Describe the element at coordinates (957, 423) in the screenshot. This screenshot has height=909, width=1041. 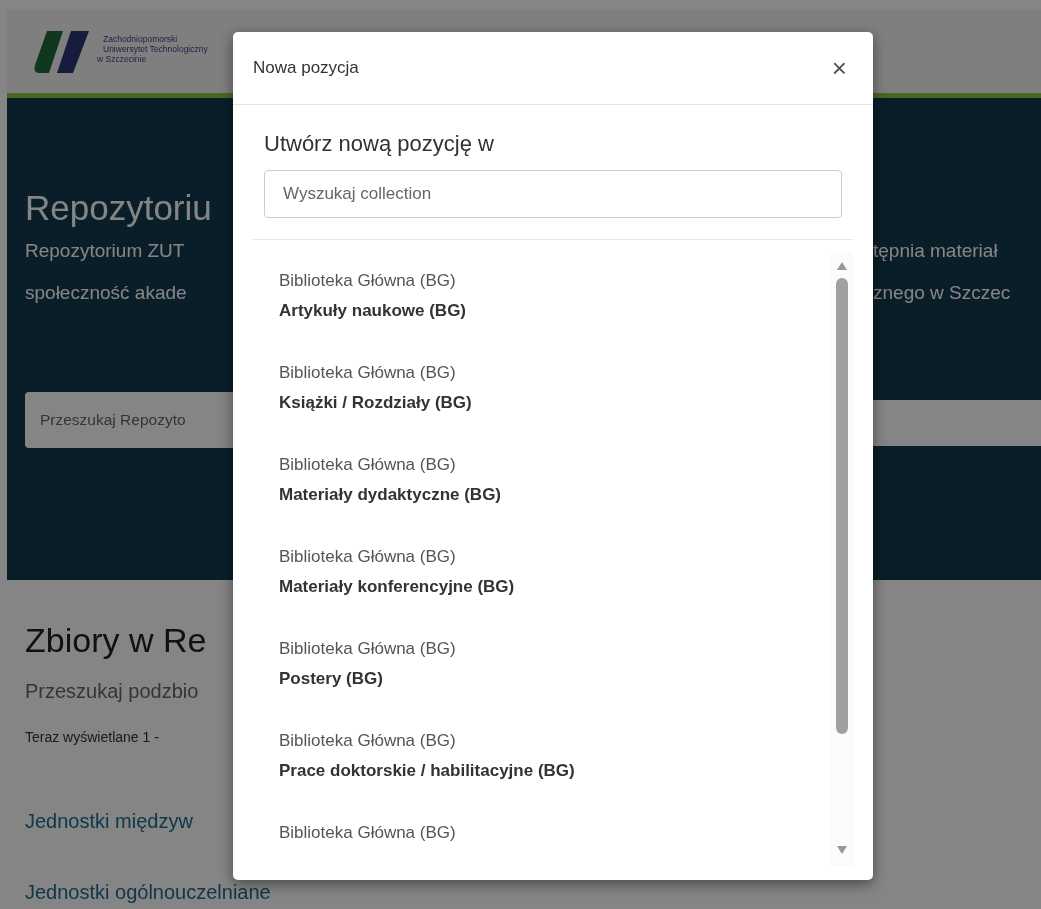
I see `search-field` at that location.